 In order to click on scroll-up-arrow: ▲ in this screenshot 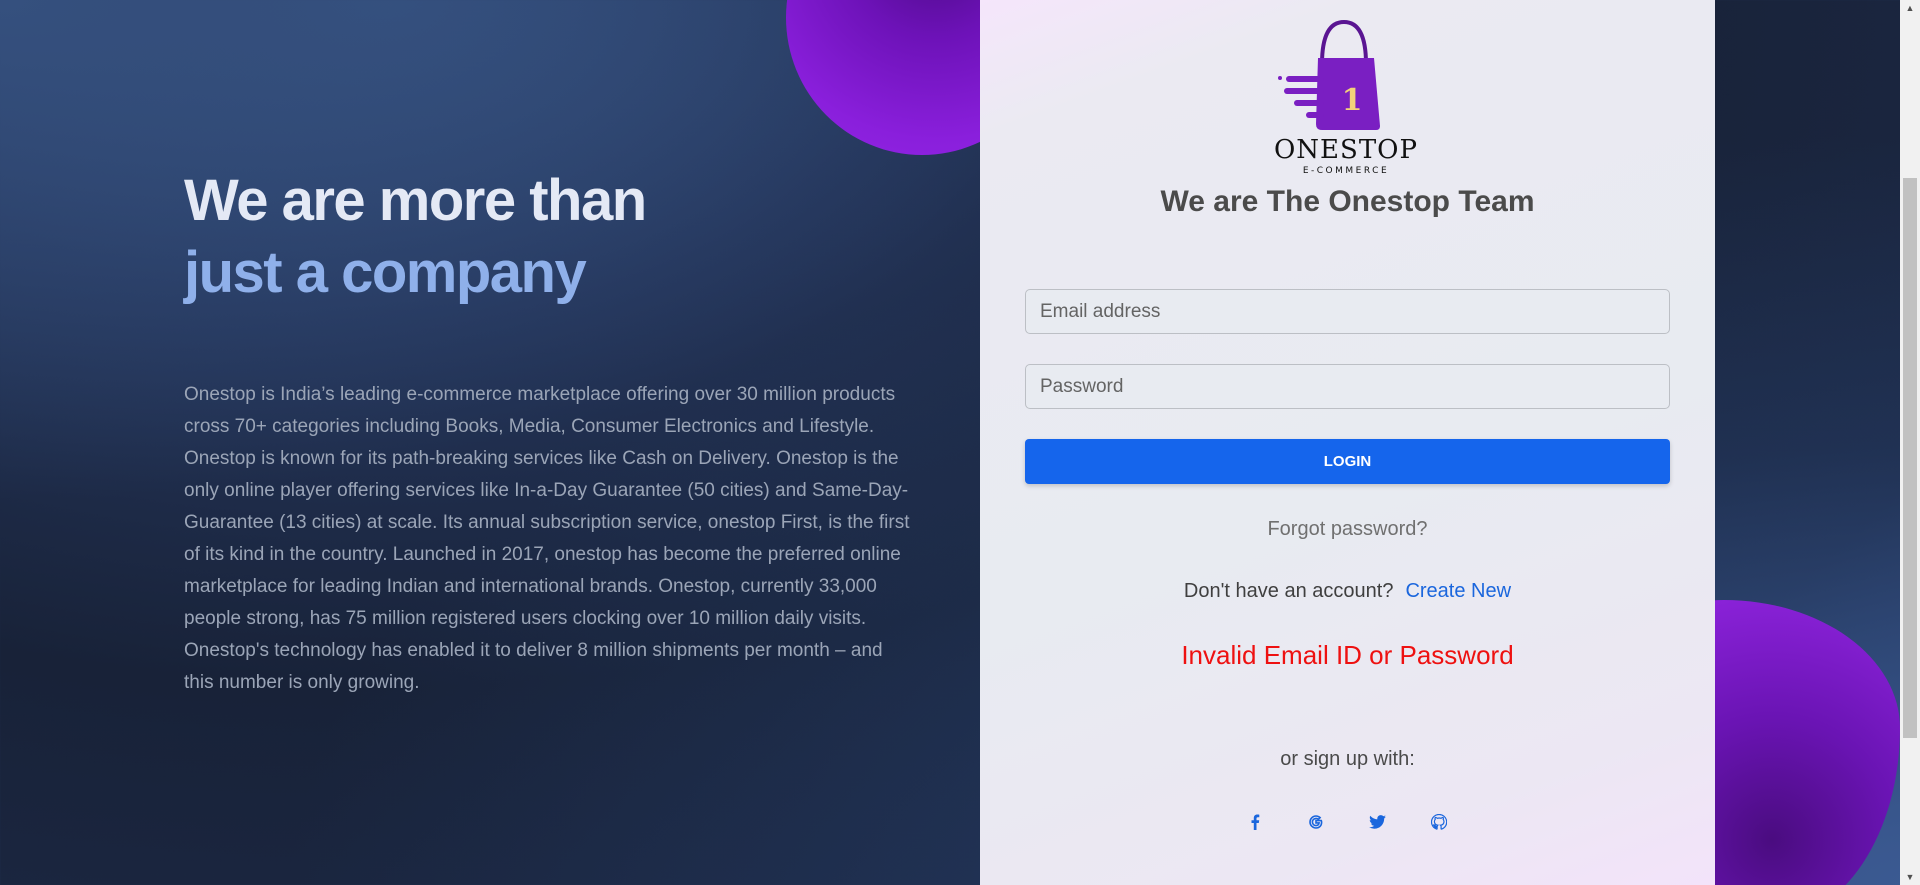, I will do `click(1910, 8)`.